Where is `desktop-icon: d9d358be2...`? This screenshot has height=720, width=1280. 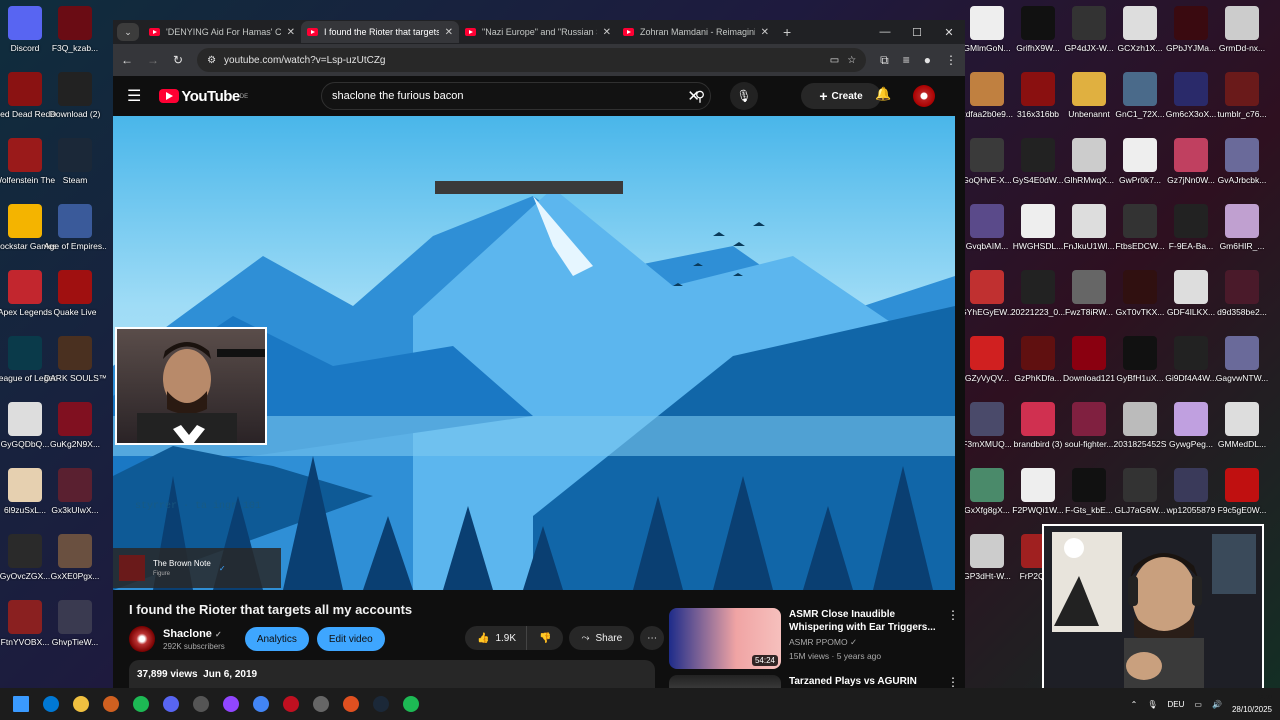
desktop-icon: d9d358be2... is located at coordinates (1242, 299).